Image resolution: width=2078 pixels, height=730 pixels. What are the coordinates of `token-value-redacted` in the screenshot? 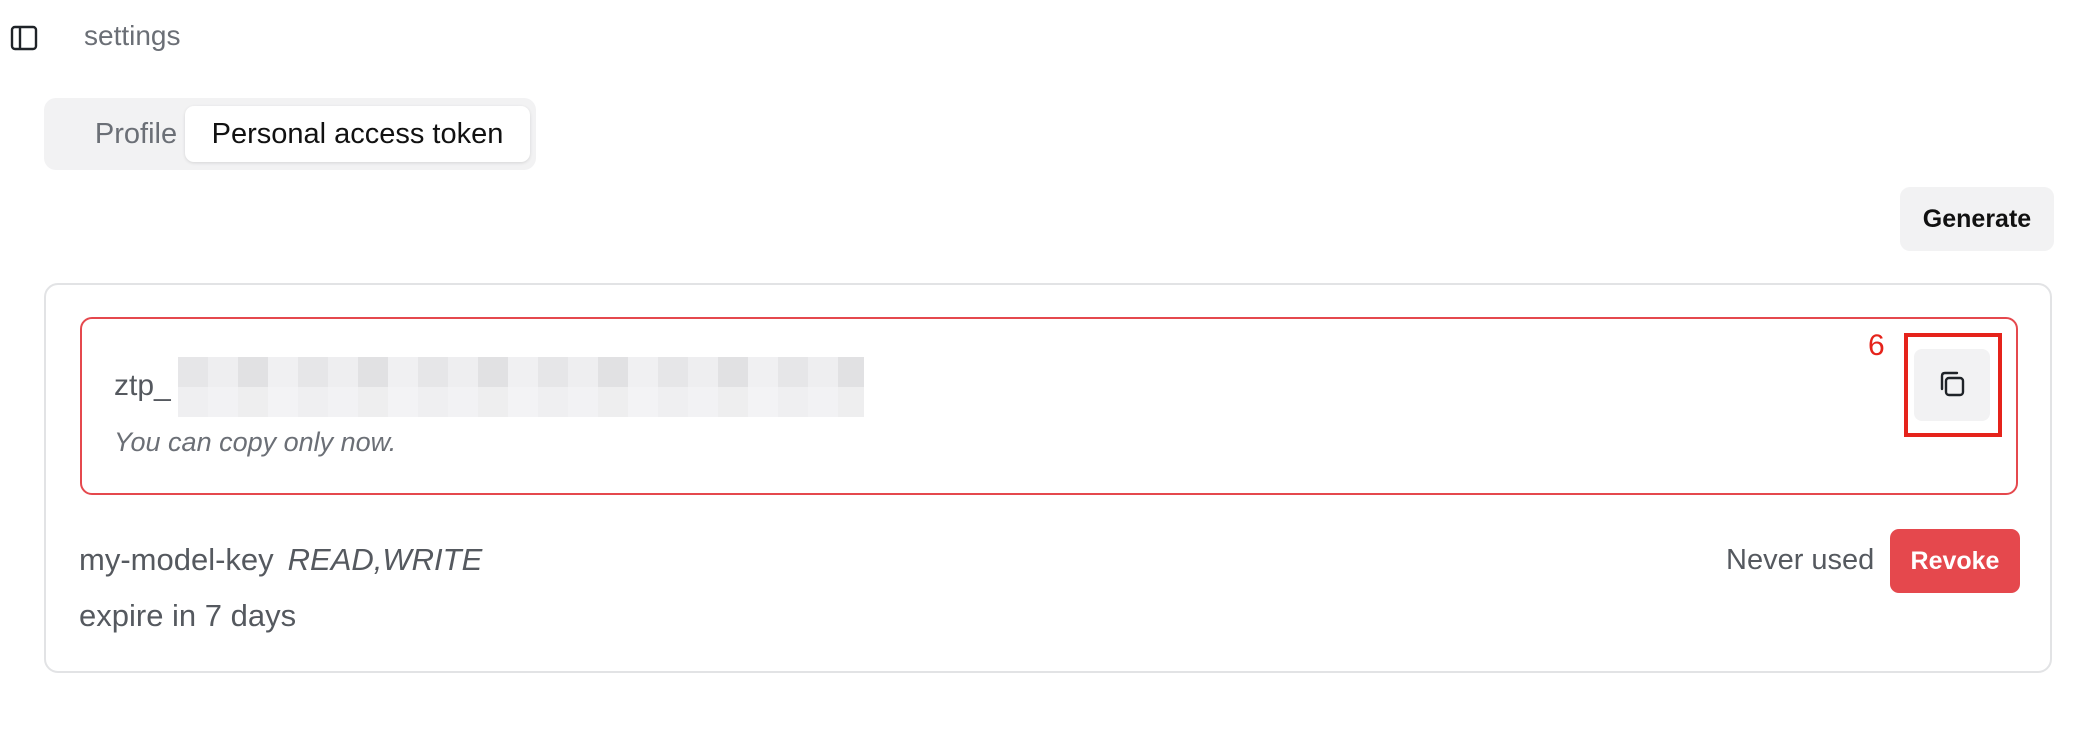 It's located at (521, 387).